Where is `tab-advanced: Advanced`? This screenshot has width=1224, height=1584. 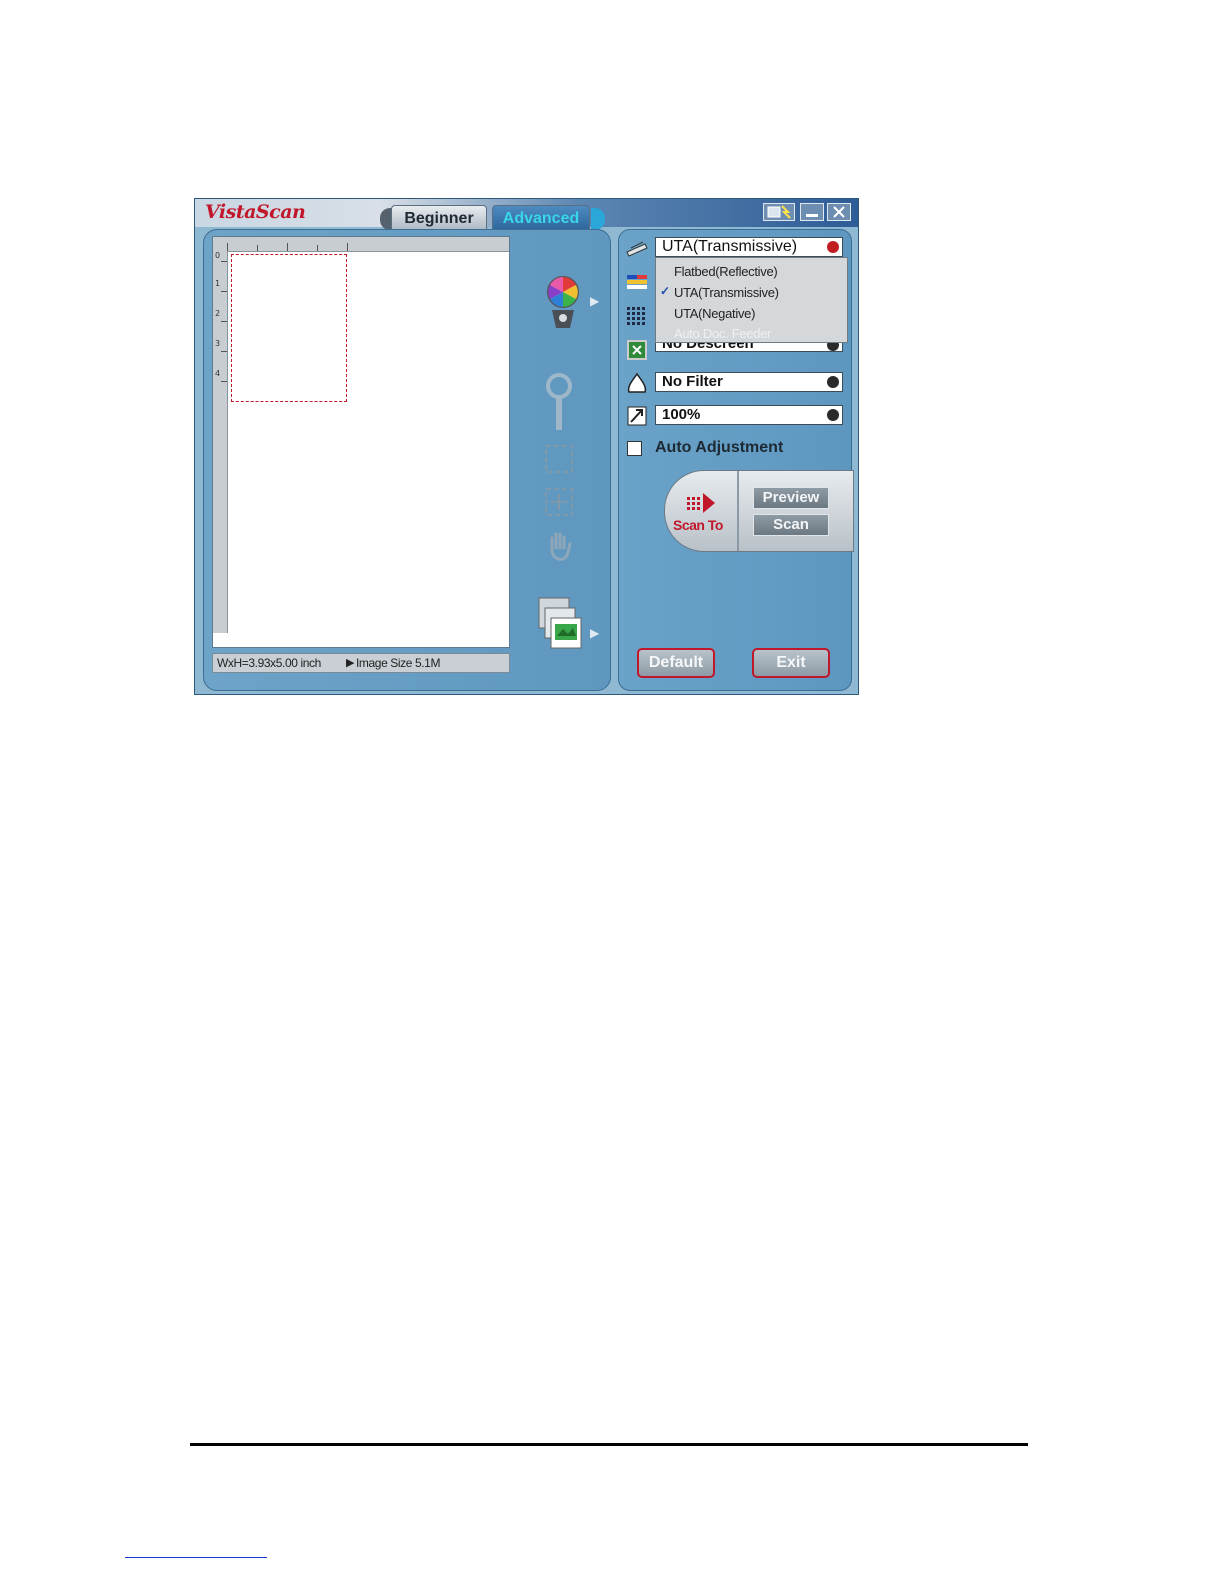 tab-advanced: Advanced is located at coordinates (541, 218).